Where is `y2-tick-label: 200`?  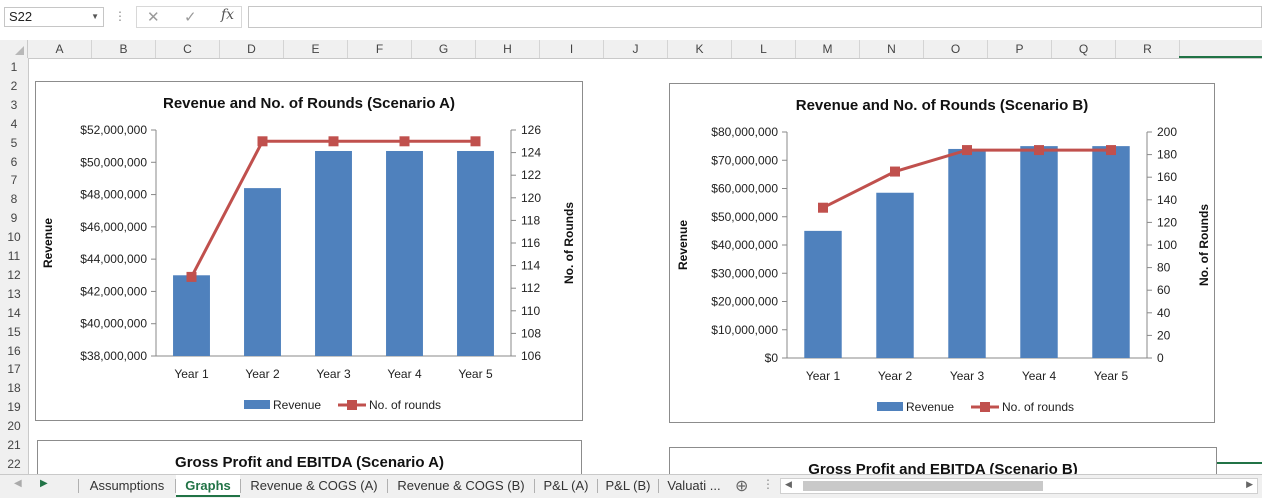
y2-tick-label: 200 is located at coordinates (1167, 132).